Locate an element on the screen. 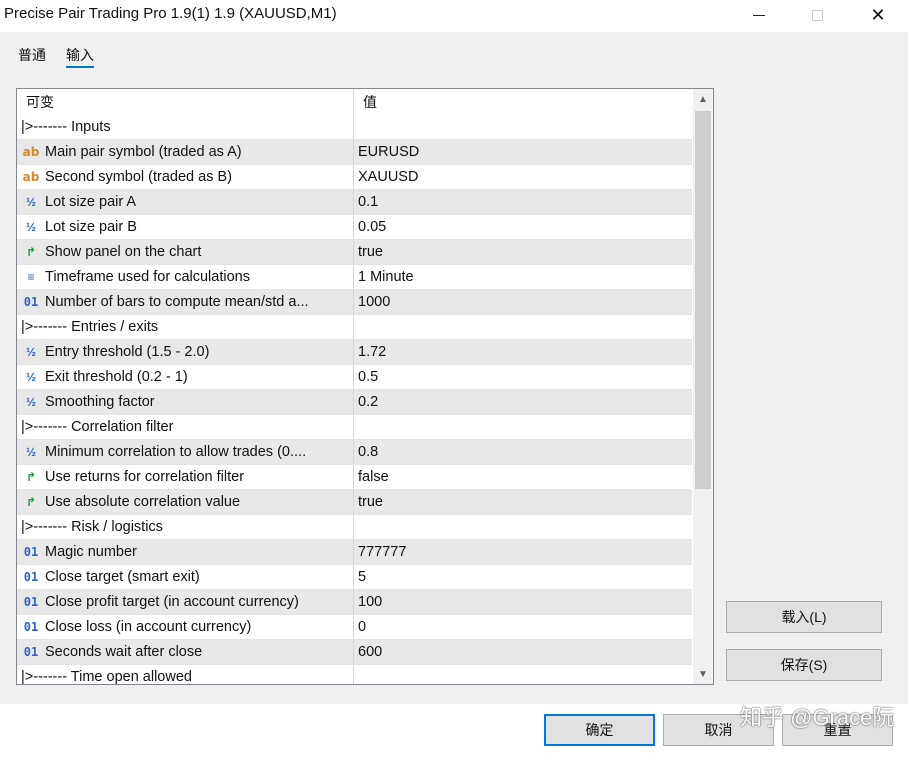  scroll-up-arrow-icon: ▲ is located at coordinates (703, 99).